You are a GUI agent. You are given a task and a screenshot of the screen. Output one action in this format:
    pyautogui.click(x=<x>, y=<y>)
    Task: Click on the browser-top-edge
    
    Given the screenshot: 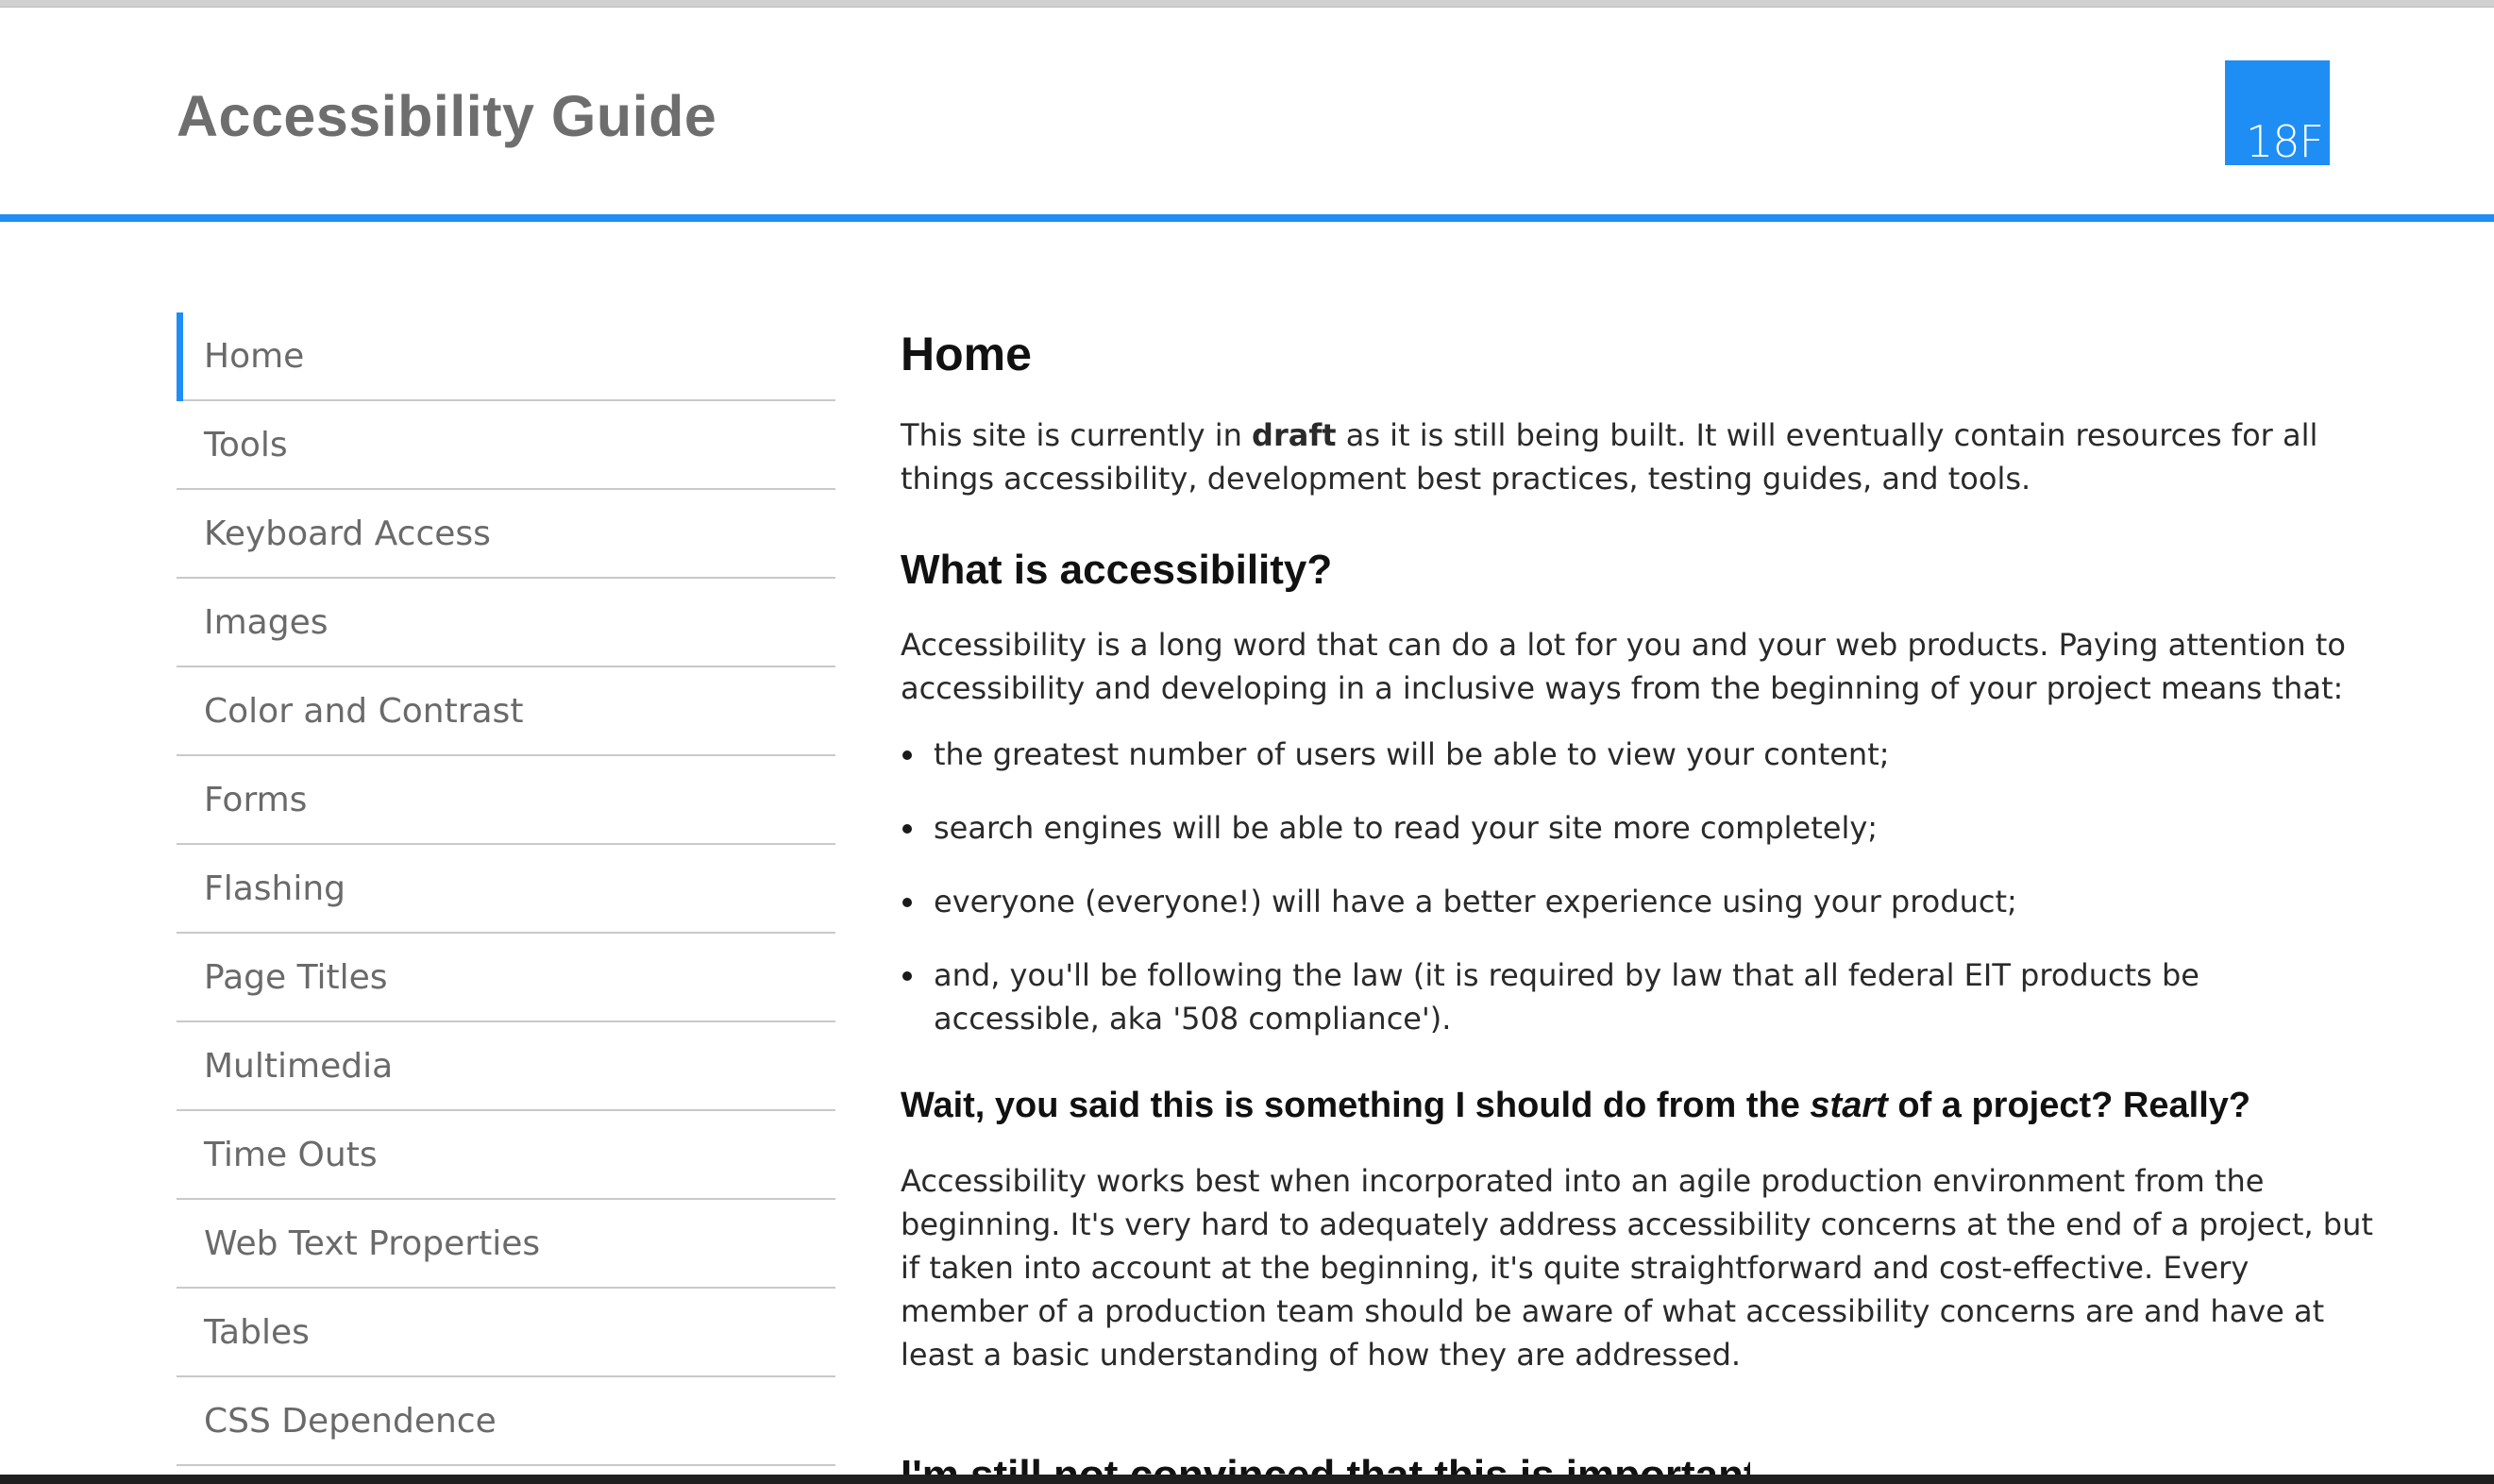 What is the action you would take?
    pyautogui.click(x=1247, y=4)
    